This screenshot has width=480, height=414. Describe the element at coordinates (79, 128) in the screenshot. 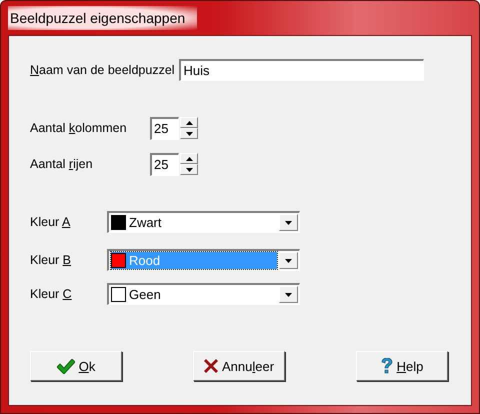

I see `field-label: Aantal kolommen` at that location.